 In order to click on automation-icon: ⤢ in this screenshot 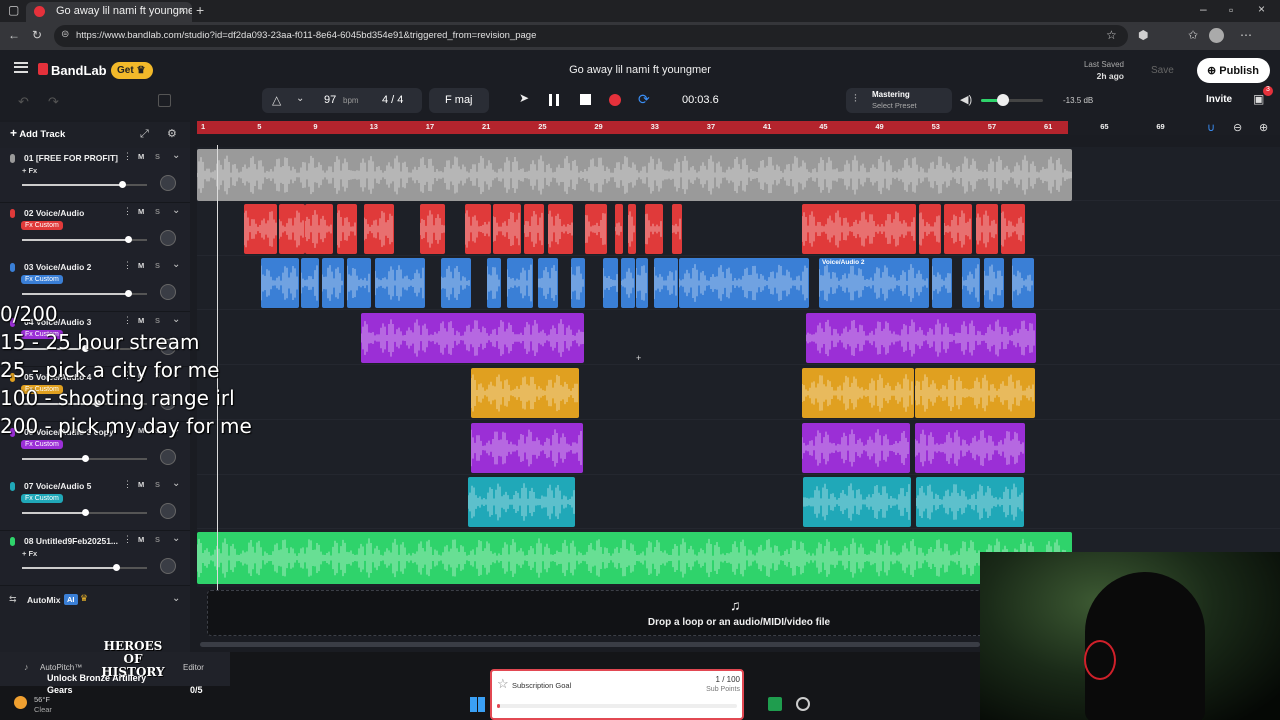, I will do `click(144, 134)`.